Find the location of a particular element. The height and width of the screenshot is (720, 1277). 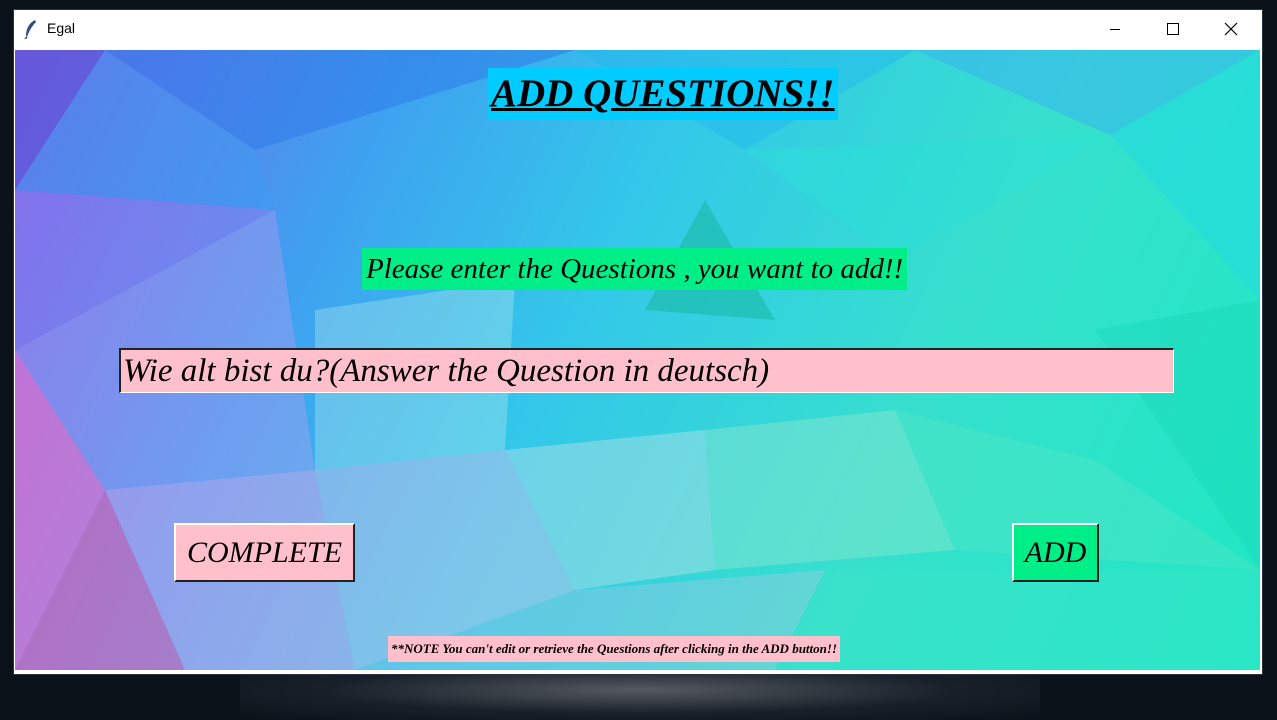

question-input is located at coordinates (646, 370).